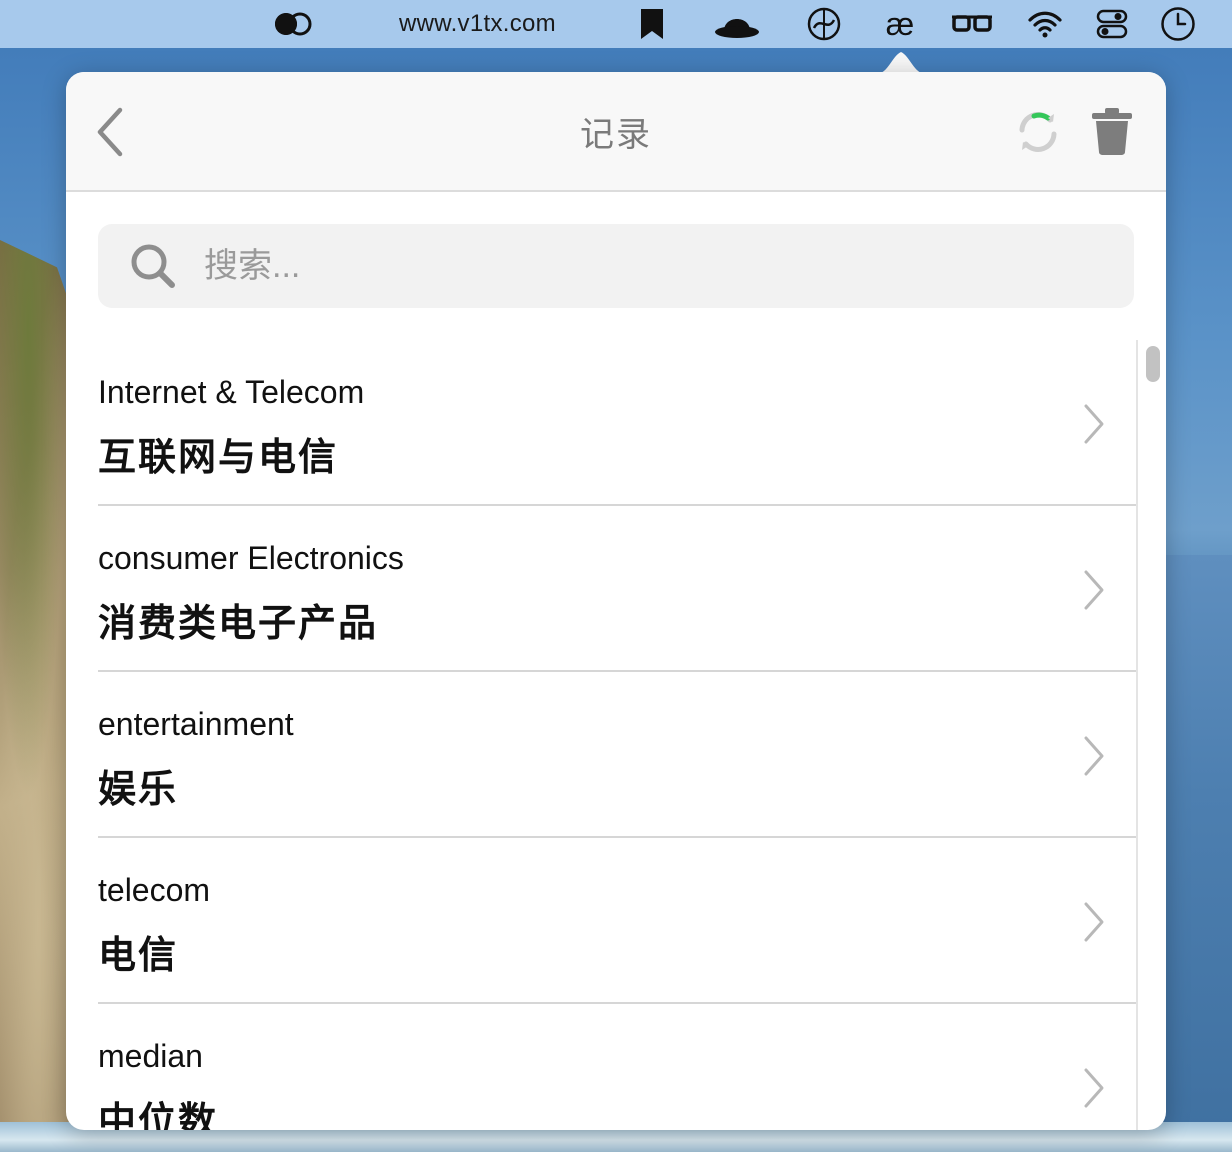 The width and height of the screenshot is (1232, 1152). I want to click on list-item: consumer Electronics 消费类电子产品, so click(617, 589).